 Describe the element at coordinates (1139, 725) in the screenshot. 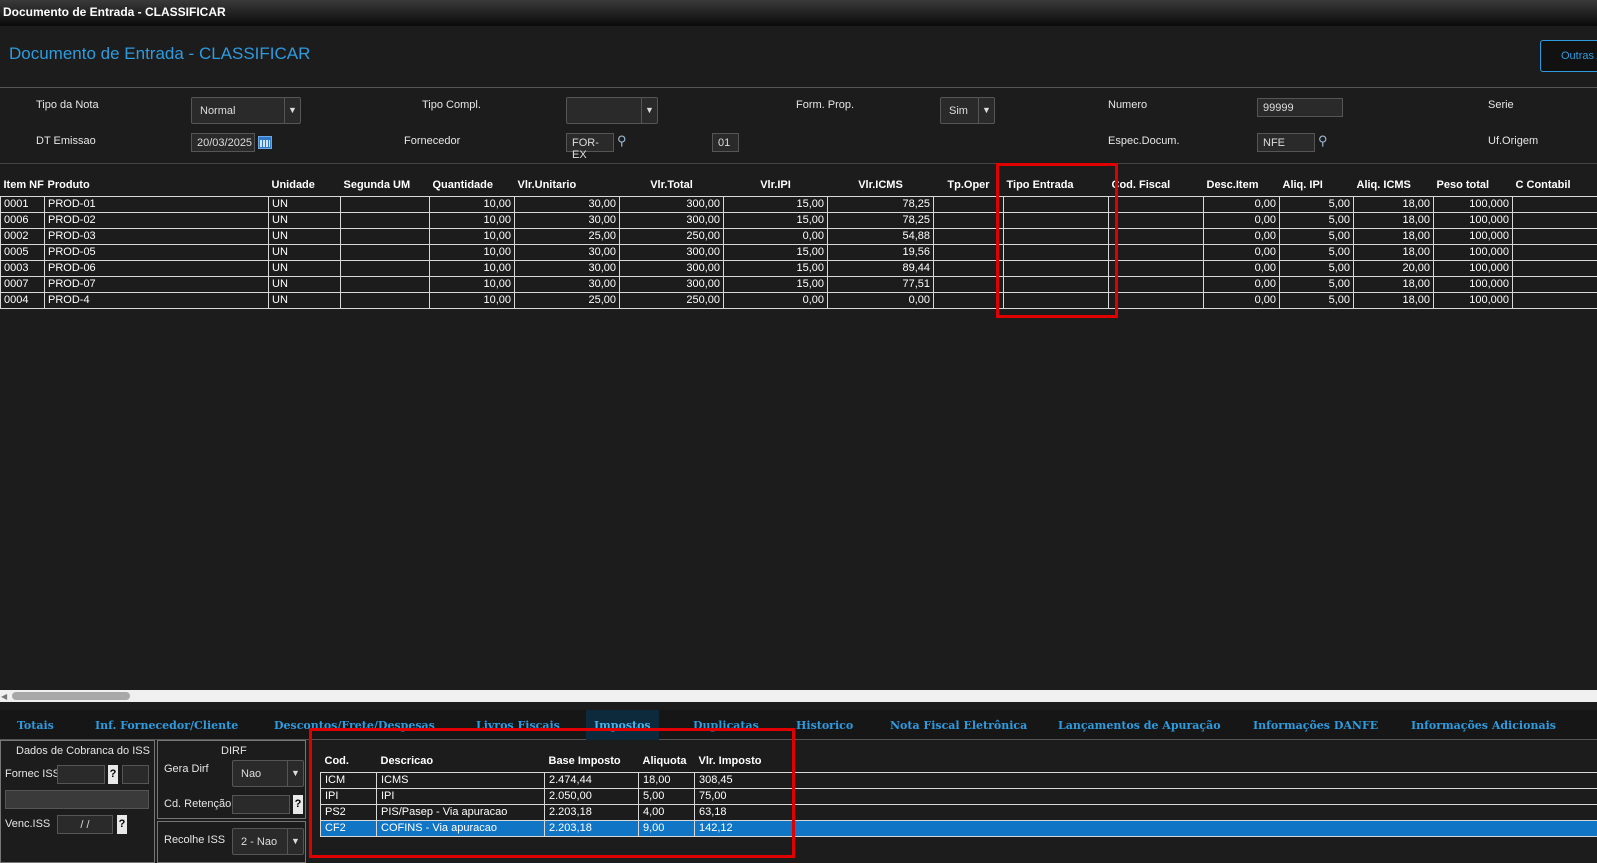

I see `tab-lancamentos-de-apuracao: Lançamentos de Apuração` at that location.